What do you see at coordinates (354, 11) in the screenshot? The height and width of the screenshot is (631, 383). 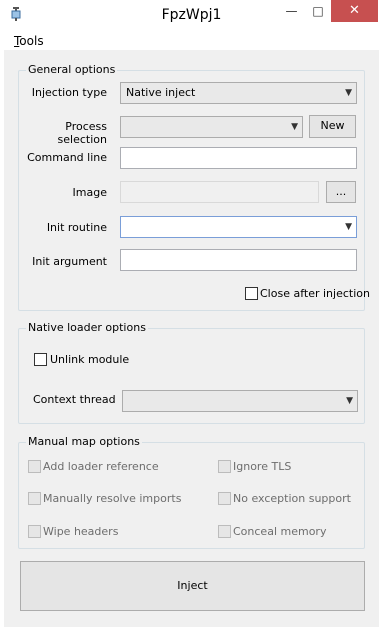 I see `close-button: ✕` at bounding box center [354, 11].